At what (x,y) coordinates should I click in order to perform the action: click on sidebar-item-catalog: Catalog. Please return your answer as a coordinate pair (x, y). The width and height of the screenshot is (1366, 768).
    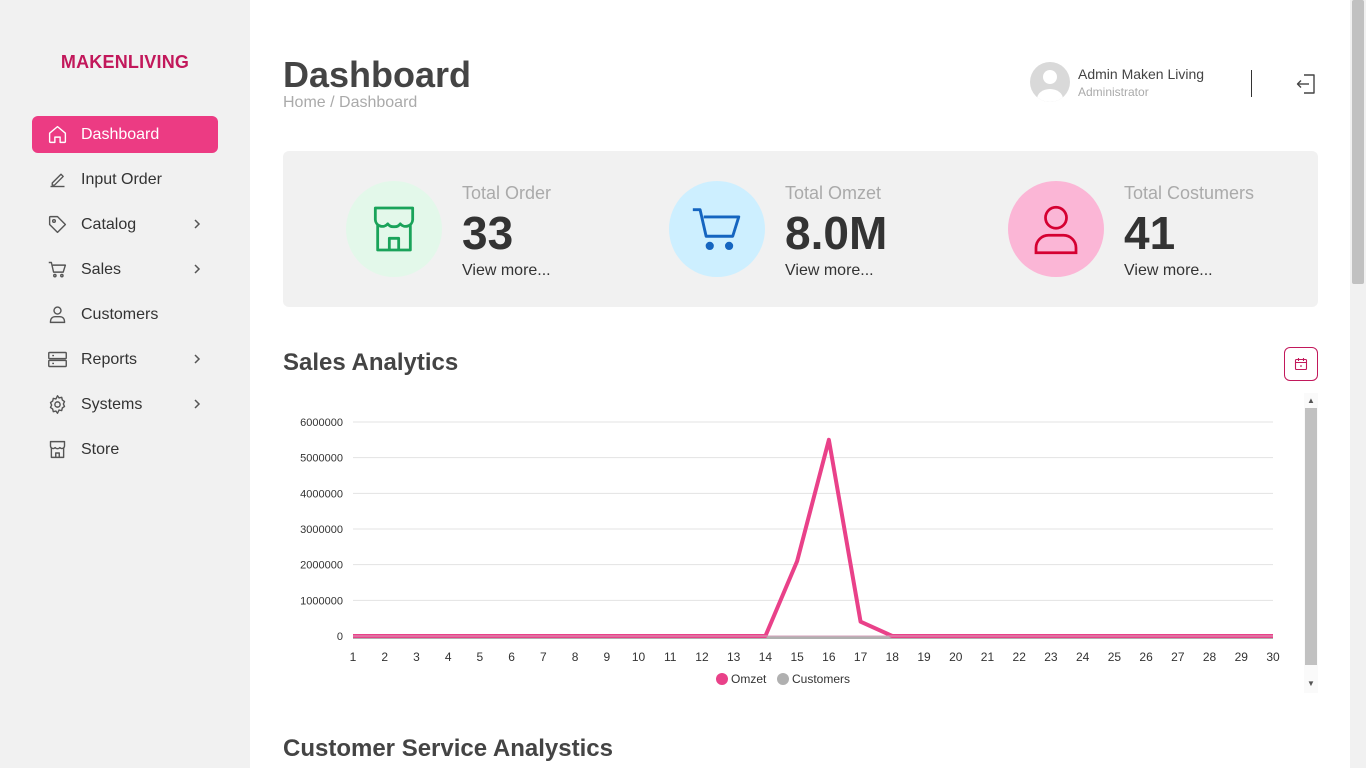
    Looking at the image, I should click on (125, 224).